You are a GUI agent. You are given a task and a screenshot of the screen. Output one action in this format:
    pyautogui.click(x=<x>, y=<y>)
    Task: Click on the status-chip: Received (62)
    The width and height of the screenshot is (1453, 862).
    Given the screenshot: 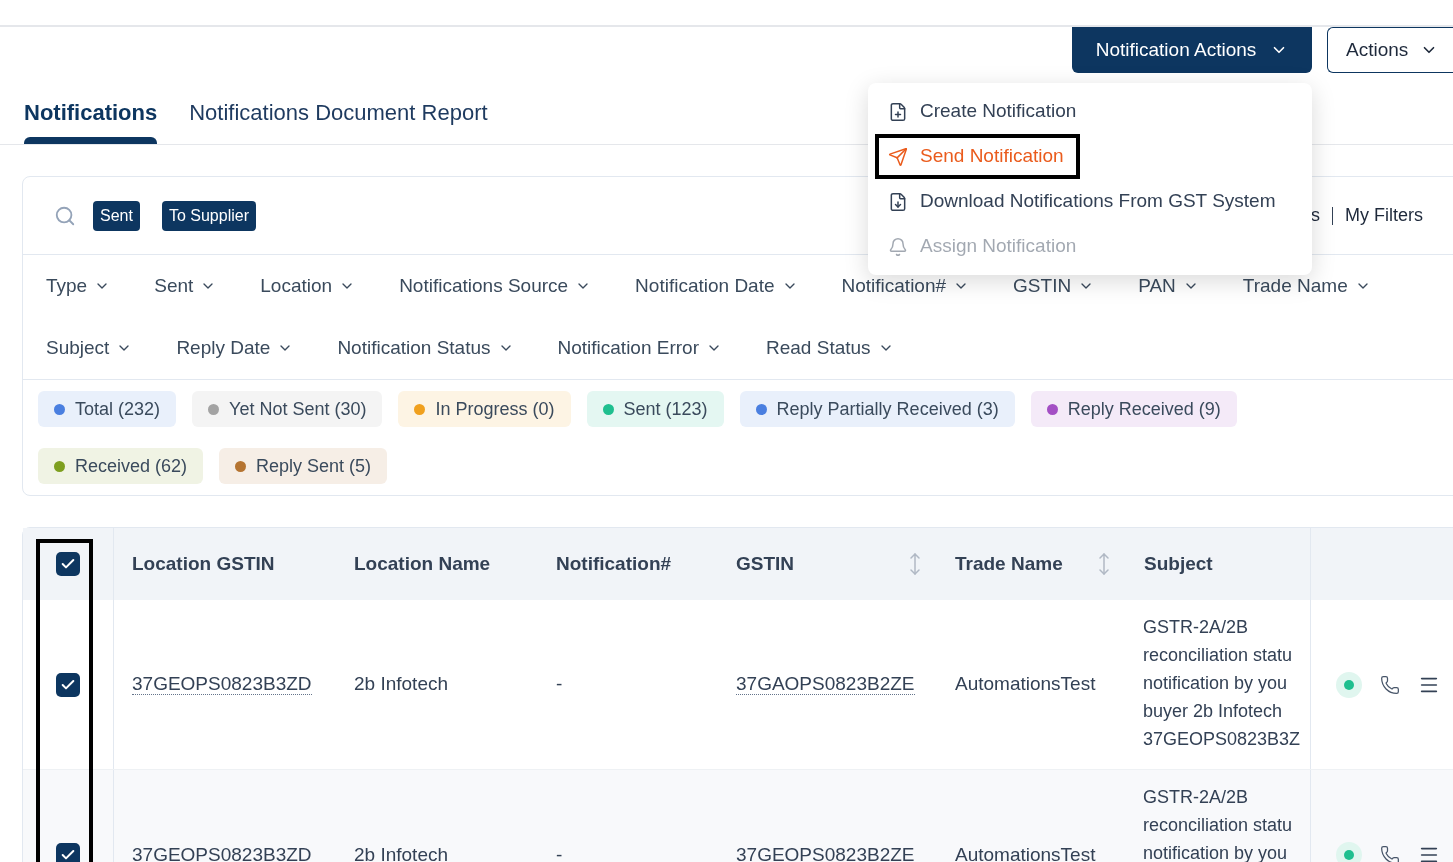 What is the action you would take?
    pyautogui.click(x=121, y=466)
    